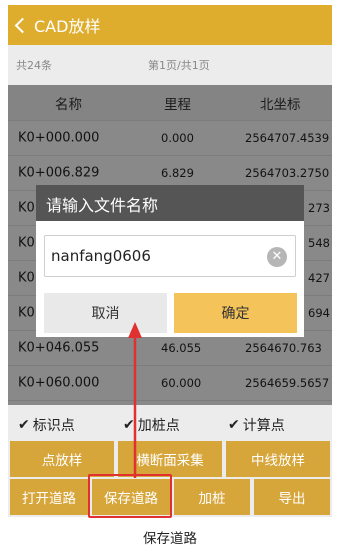  Describe the element at coordinates (135, 400) in the screenshot. I see `arrow-up-icon` at that location.